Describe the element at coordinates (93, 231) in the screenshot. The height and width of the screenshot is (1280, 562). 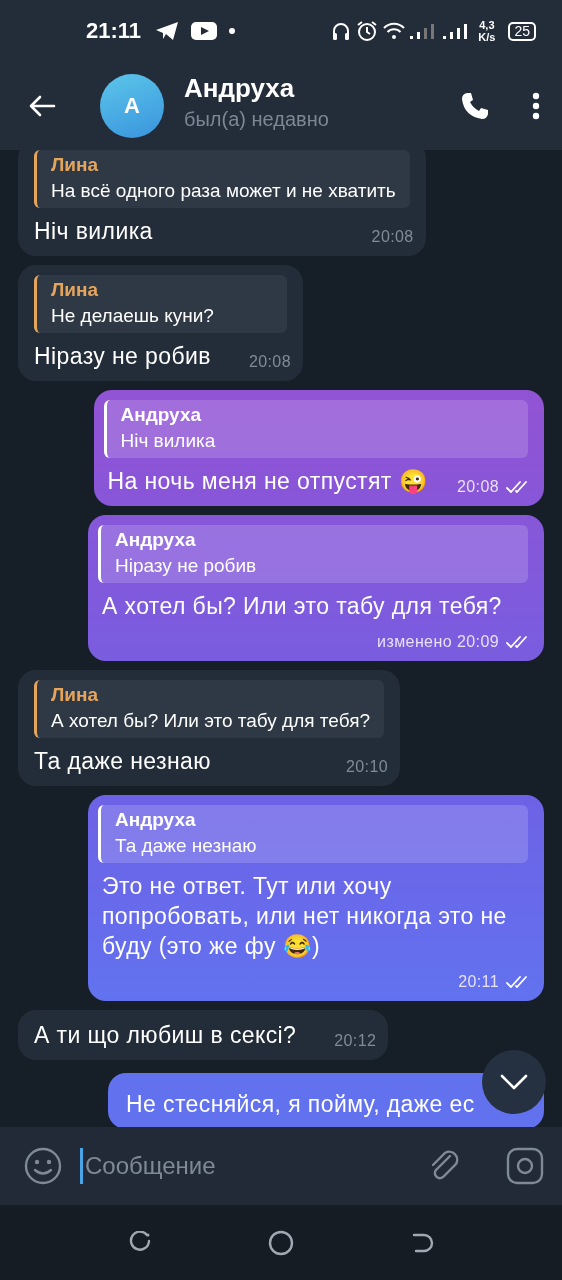
I see `message-text: Ніч вилика` at that location.